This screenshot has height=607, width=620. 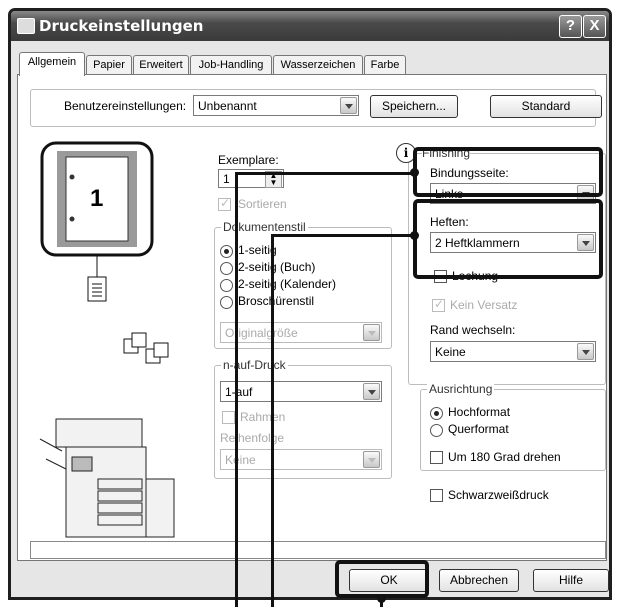 What do you see at coordinates (508, 239) in the screenshot?
I see `staple-highlight-box` at bounding box center [508, 239].